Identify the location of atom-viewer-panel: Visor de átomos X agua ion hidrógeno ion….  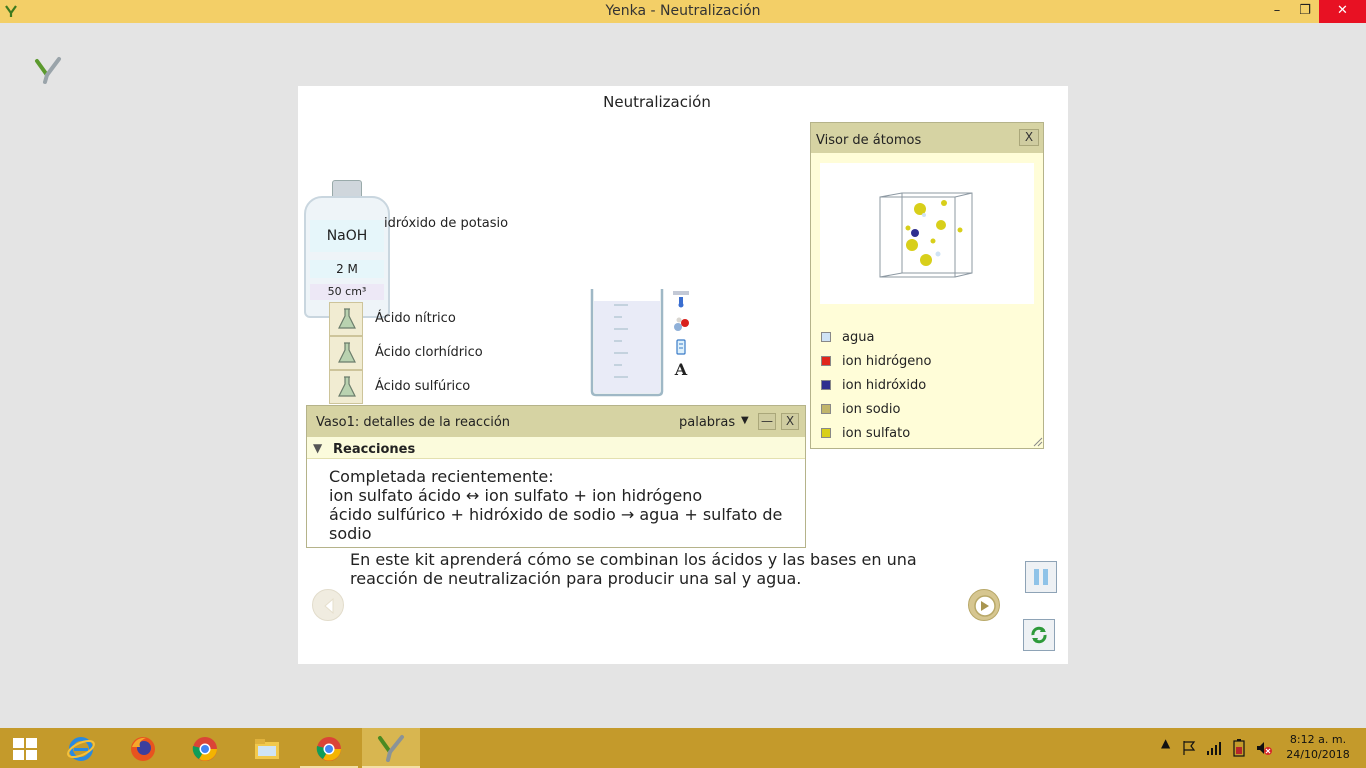
(927, 285).